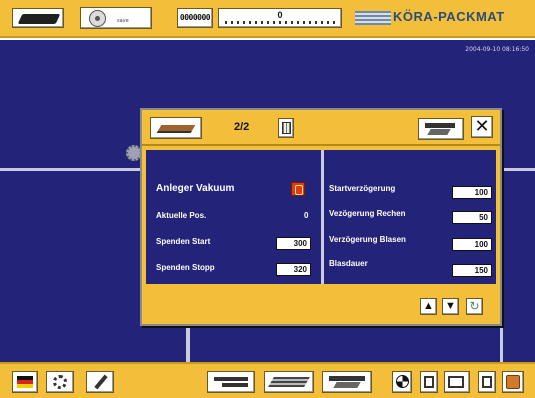 The width and height of the screenshot is (535, 398). I want to click on progress-display: 0, so click(280, 18).